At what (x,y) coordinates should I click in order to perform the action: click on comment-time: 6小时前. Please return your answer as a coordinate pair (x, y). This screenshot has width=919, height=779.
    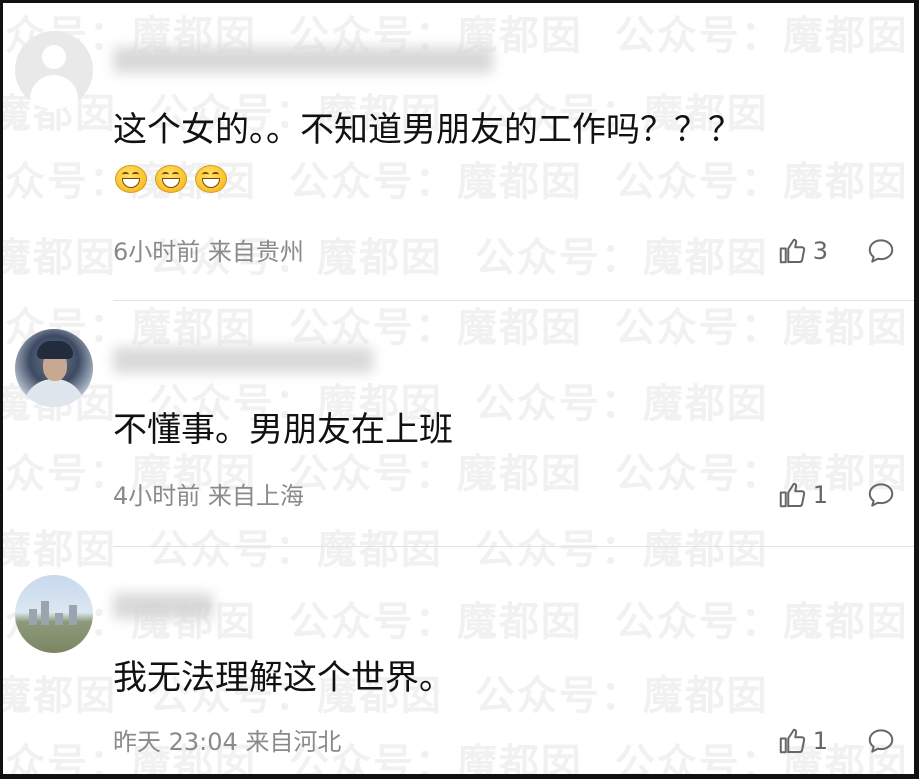
    Looking at the image, I should click on (157, 252).